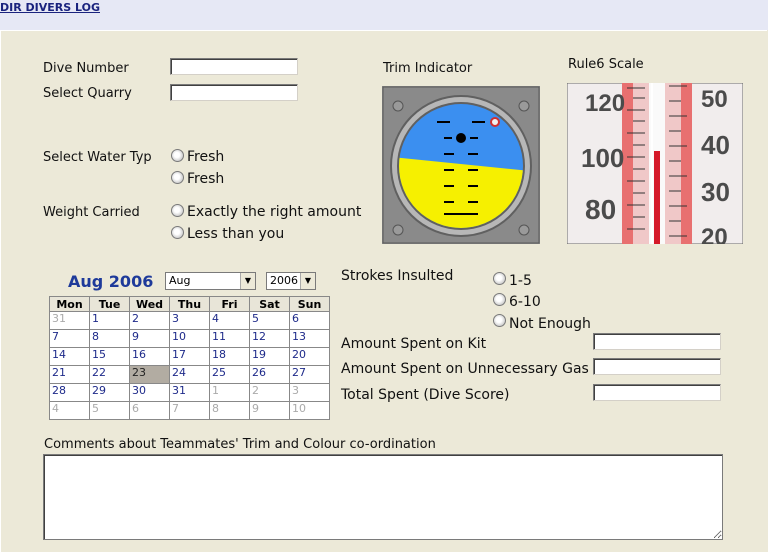  I want to click on water-fresh-label-1: Fresh, so click(206, 157).